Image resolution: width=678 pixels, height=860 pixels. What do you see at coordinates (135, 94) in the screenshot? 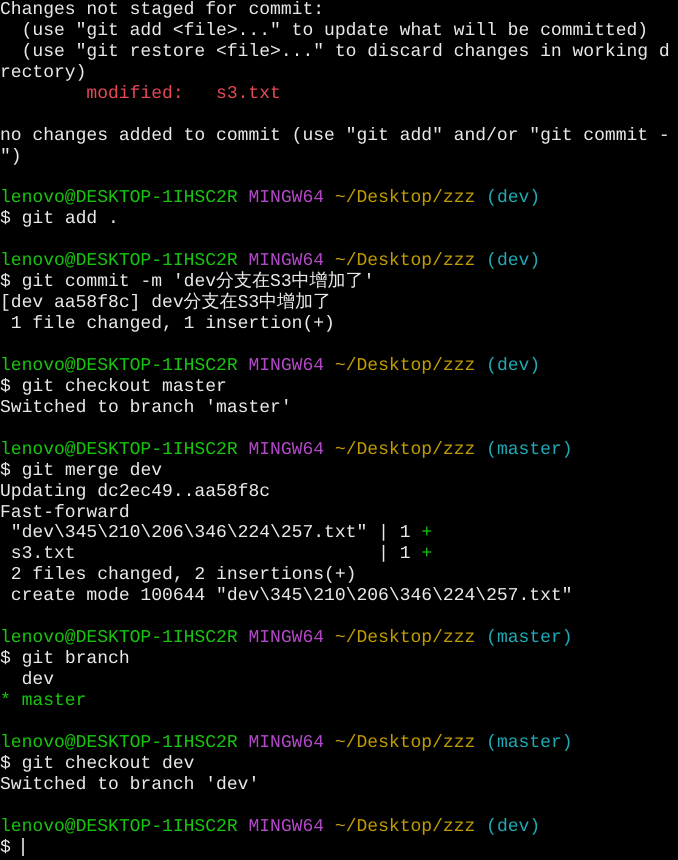
I see `status-label: modified:` at bounding box center [135, 94].